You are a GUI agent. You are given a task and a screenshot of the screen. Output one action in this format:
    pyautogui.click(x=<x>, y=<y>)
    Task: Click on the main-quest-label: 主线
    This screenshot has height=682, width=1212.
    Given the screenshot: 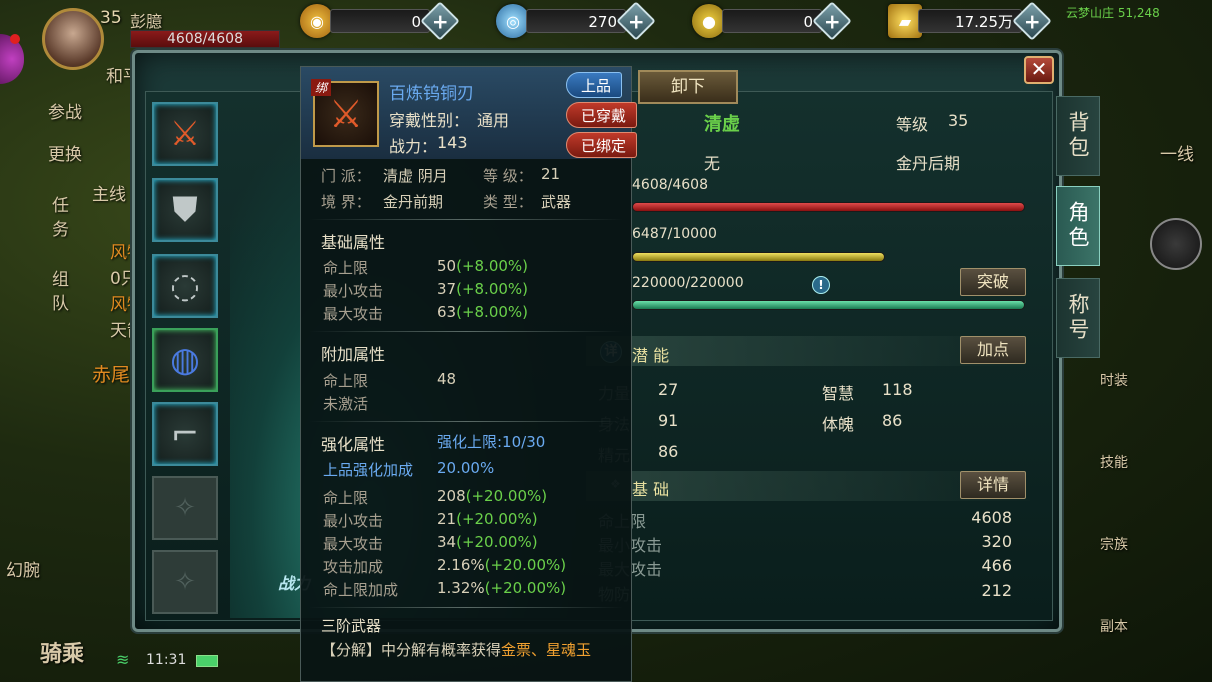 What is the action you would take?
    pyautogui.click(x=109, y=192)
    